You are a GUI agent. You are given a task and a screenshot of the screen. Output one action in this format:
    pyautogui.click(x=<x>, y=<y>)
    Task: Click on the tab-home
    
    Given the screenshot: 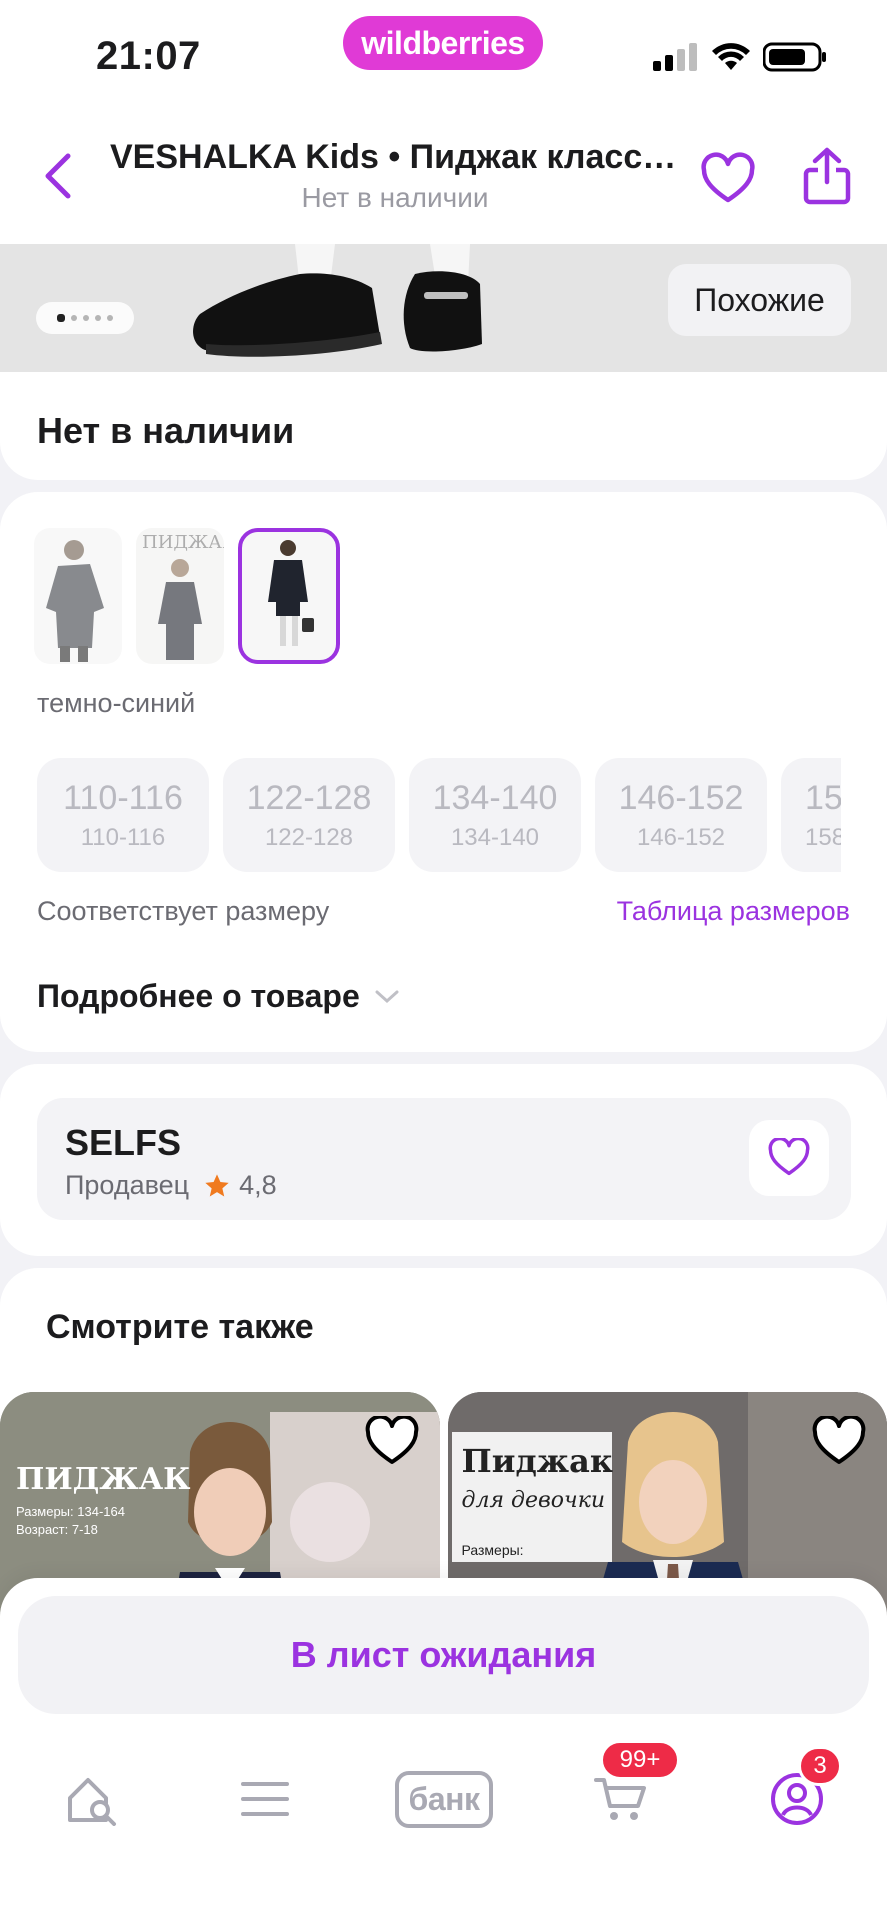 What is the action you would take?
    pyautogui.click(x=91, y=1799)
    